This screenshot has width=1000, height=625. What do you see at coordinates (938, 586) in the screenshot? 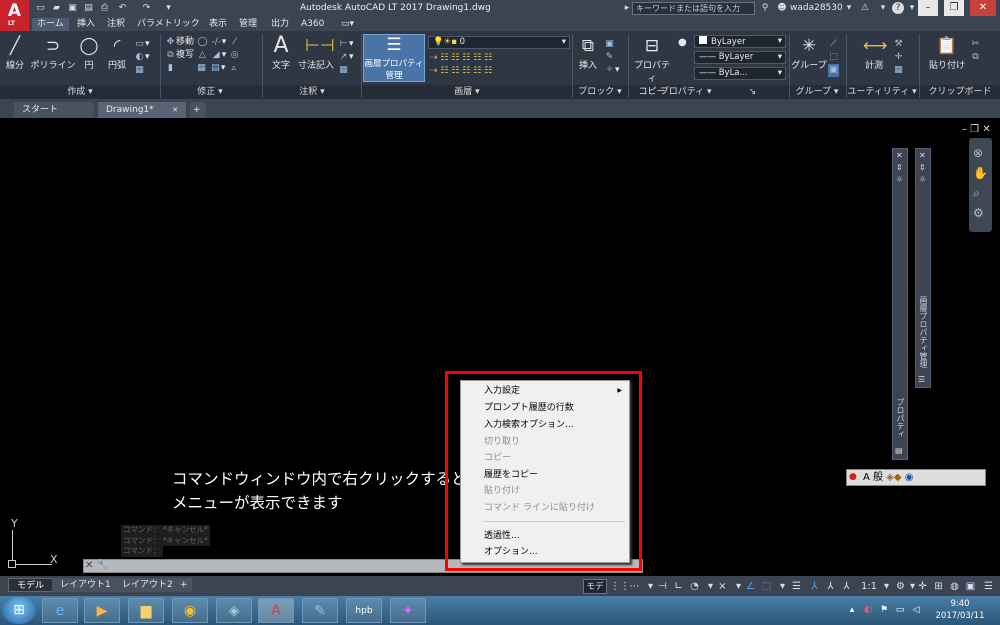
I see `units-icon: ⊞` at bounding box center [938, 586].